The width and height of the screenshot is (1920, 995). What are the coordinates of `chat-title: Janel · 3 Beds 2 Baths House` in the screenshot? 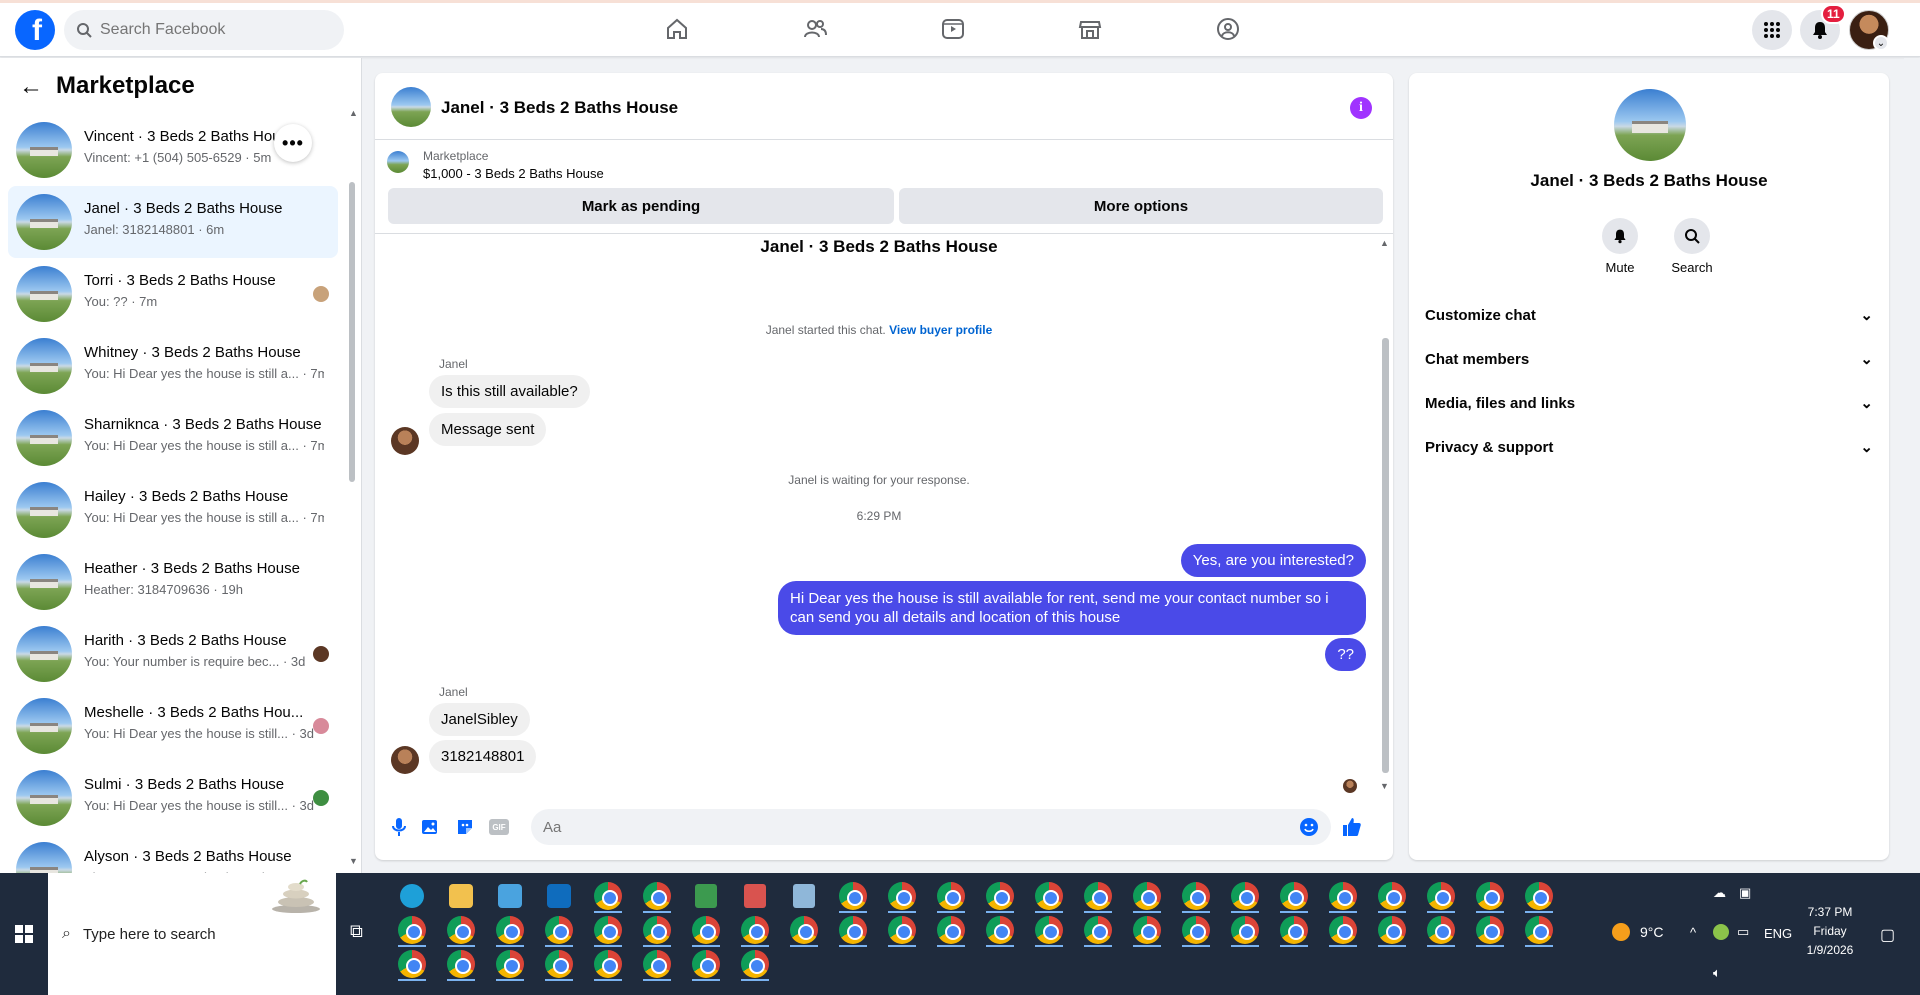 It's located at (559, 108).